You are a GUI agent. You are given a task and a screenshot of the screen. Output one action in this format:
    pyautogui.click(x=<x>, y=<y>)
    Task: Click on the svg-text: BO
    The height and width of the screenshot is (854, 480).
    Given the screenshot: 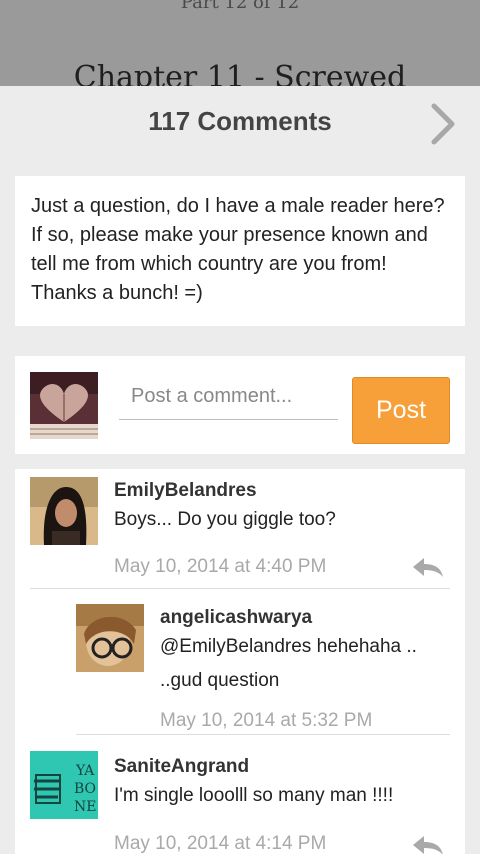 What is the action you would take?
    pyautogui.click(x=85, y=789)
    